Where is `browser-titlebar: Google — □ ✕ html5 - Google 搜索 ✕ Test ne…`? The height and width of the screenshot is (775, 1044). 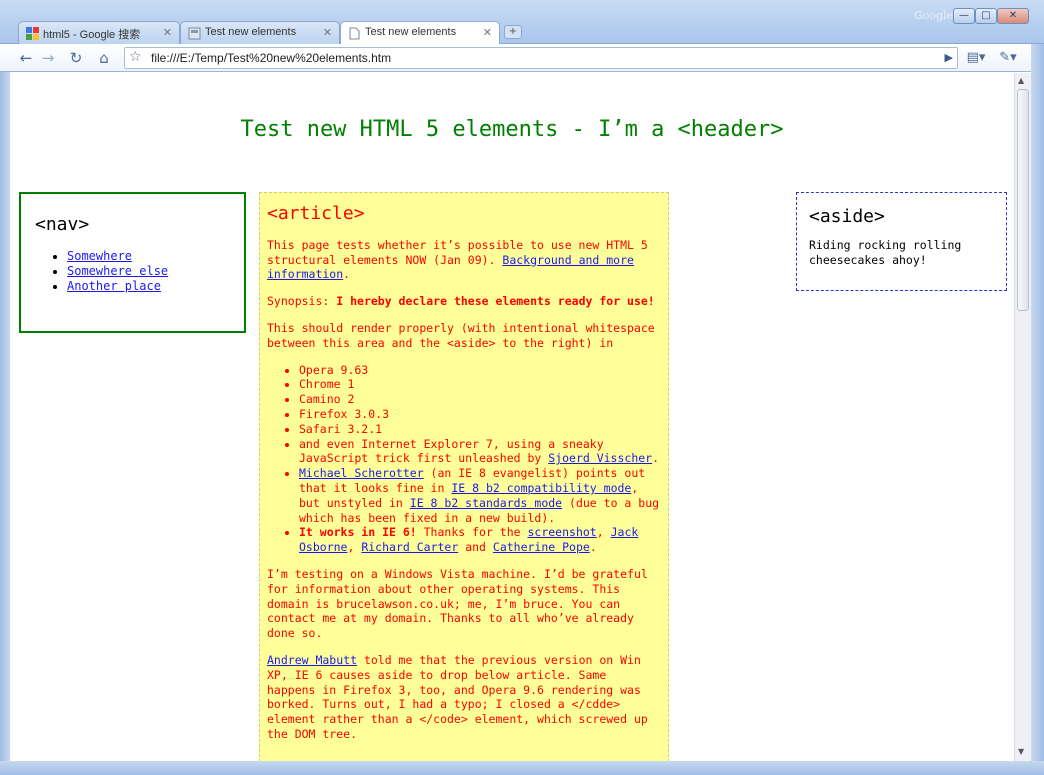
browser-titlebar: Google — □ ✕ html5 - Google 搜索 ✕ Test ne… is located at coordinates (522, 22).